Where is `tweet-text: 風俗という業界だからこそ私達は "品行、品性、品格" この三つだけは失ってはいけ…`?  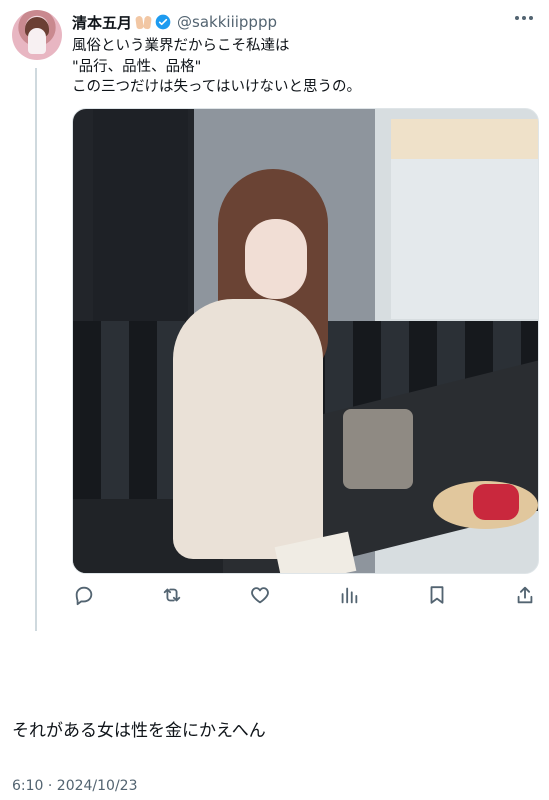
tweet-text: 風俗という業界だからこそ私達は "品行、品性、品格" この三つだけは失ってはいけ… is located at coordinates (216, 66).